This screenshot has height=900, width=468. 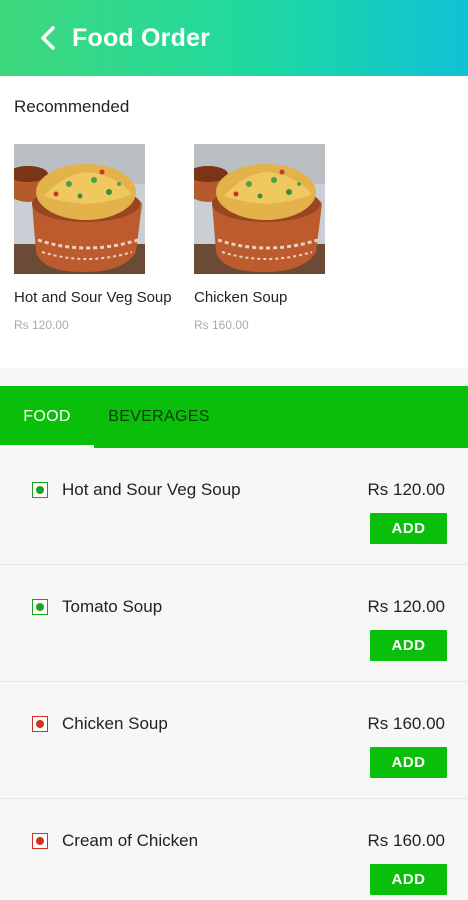 What do you see at coordinates (141, 37) in the screenshot?
I see `page-title: Food Order` at bounding box center [141, 37].